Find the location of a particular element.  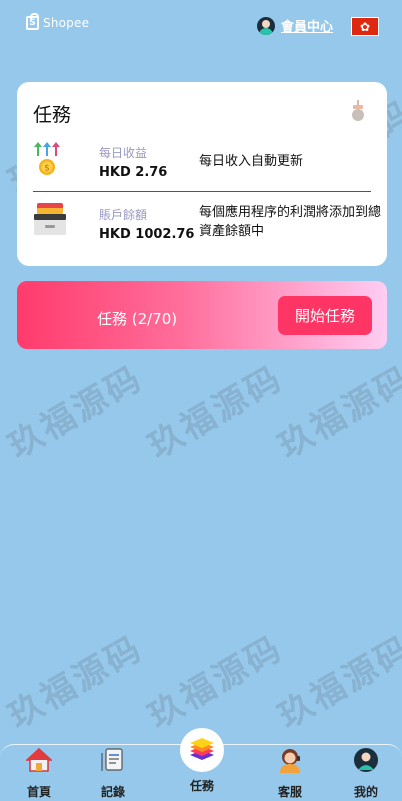

daily-income-label: 每日收益 is located at coordinates (123, 153).